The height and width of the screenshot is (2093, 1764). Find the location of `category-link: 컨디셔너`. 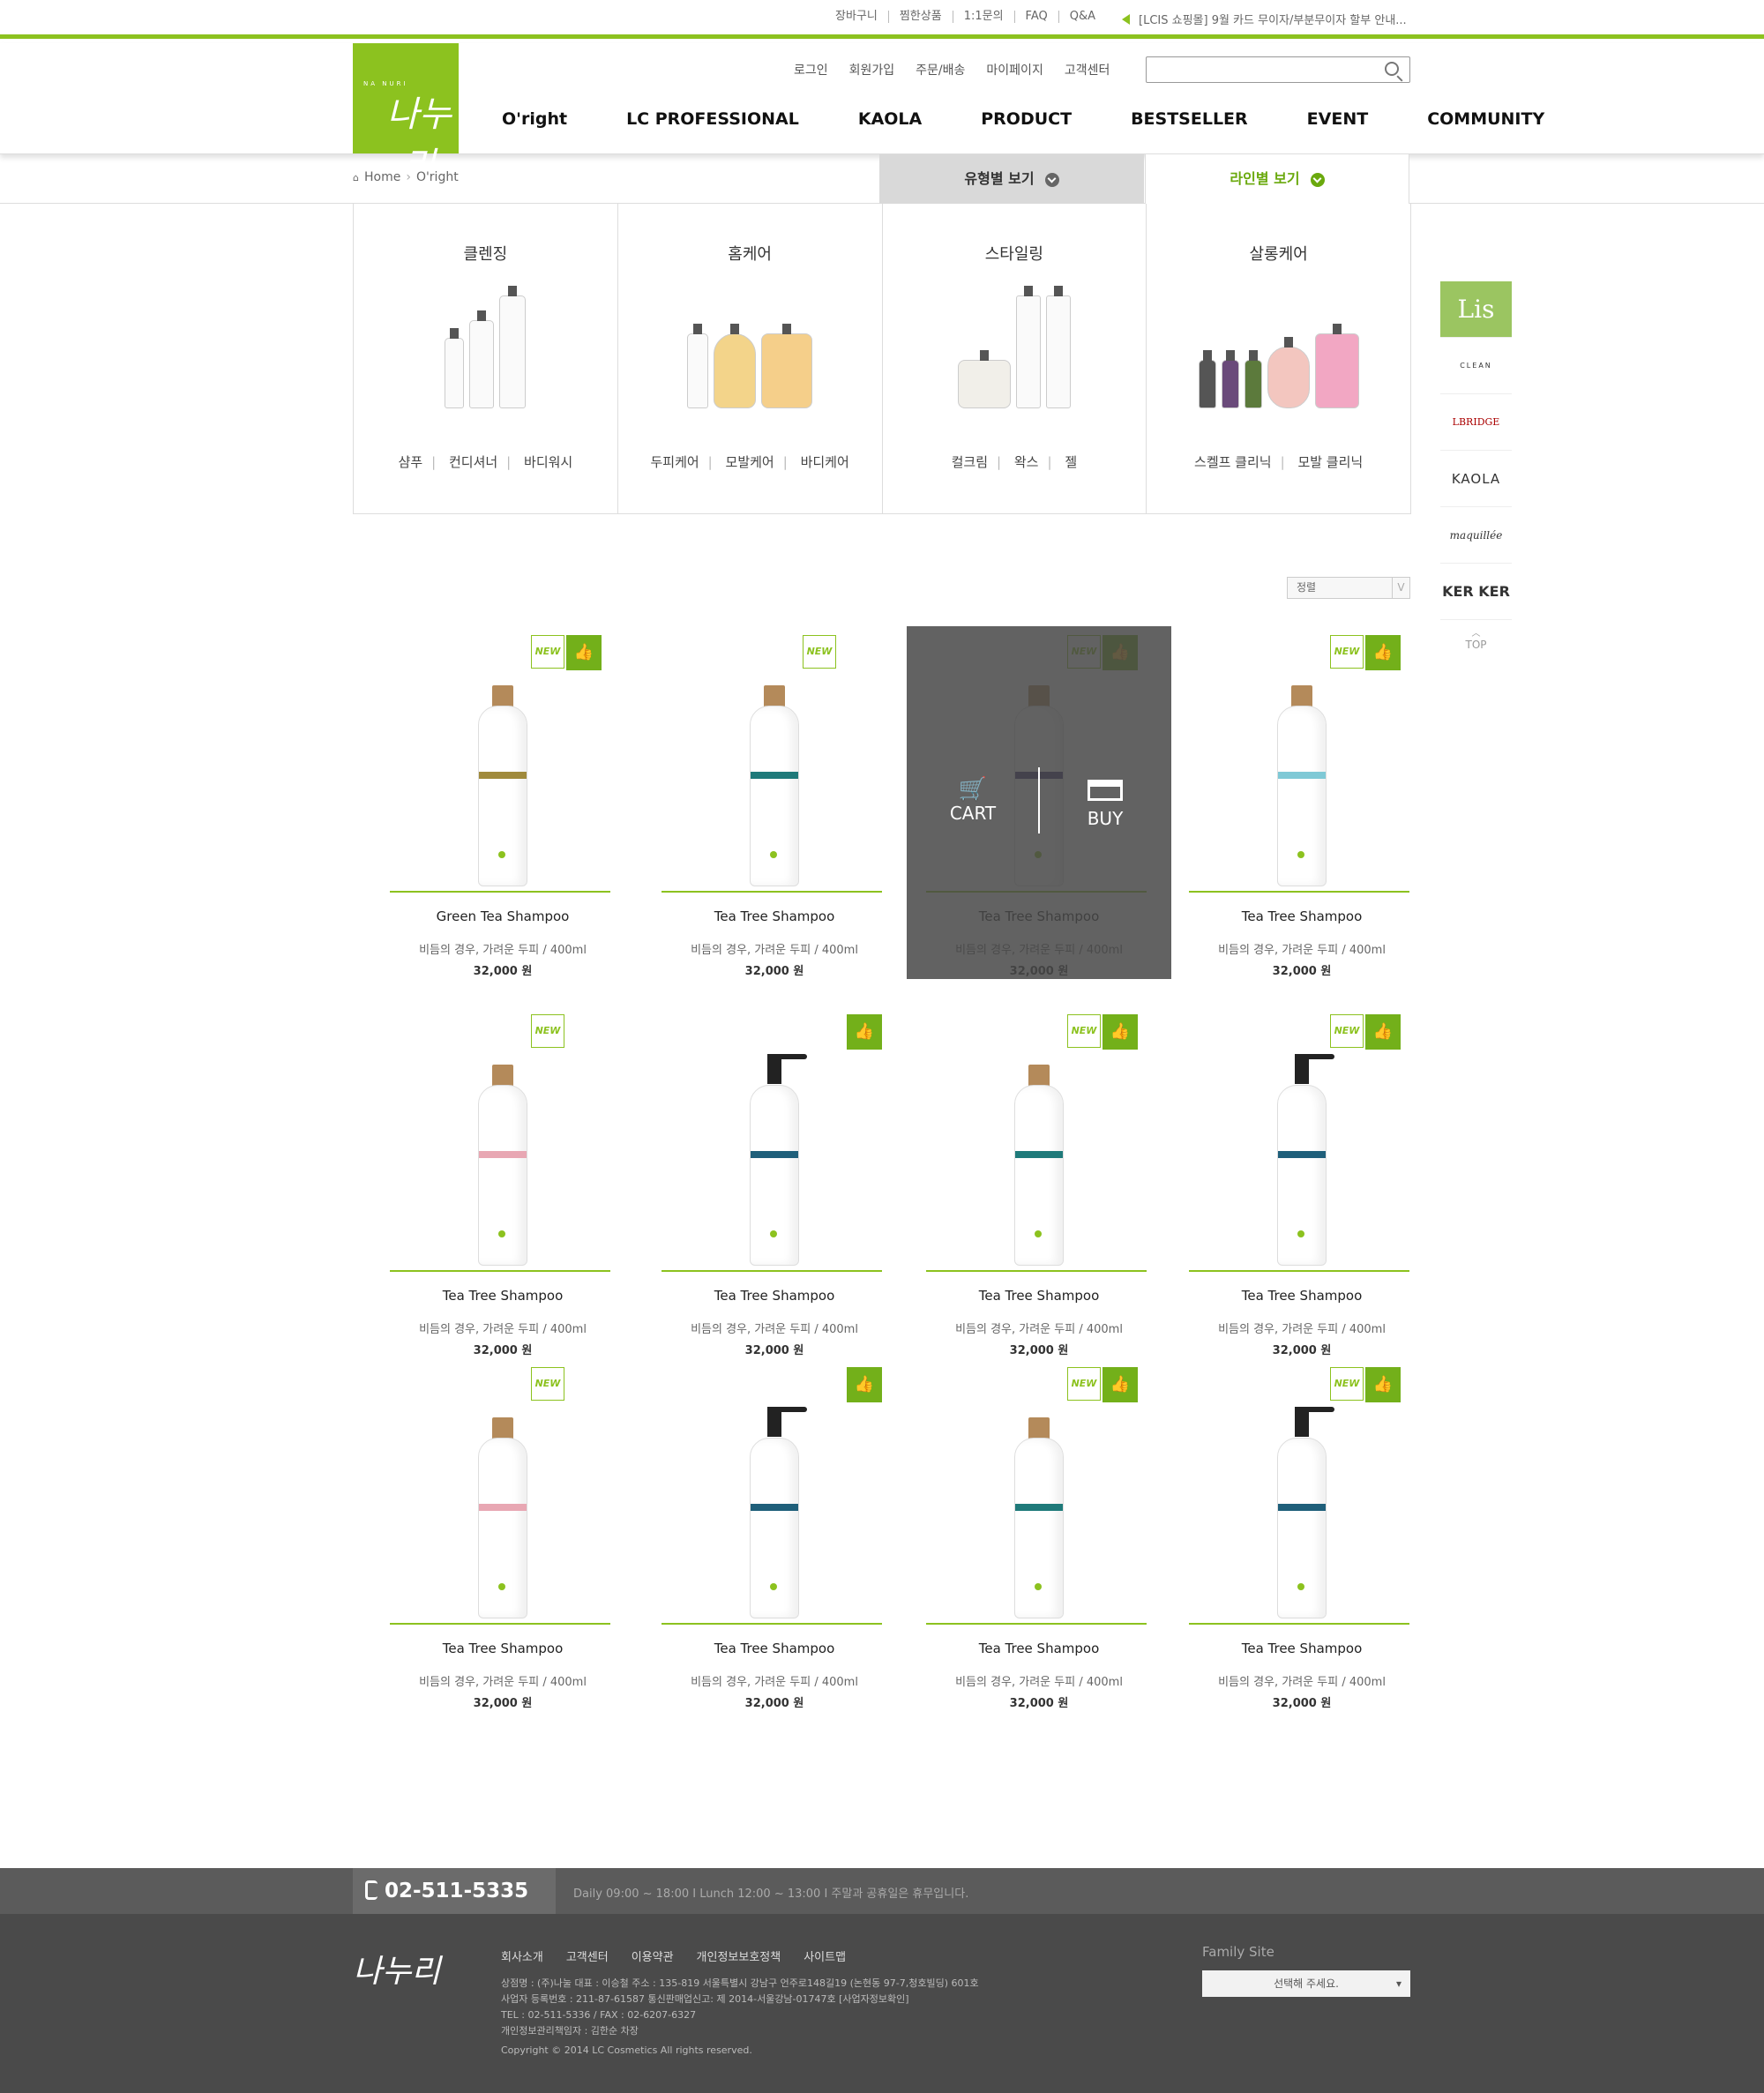

category-link: 컨디셔너 is located at coordinates (473, 462).